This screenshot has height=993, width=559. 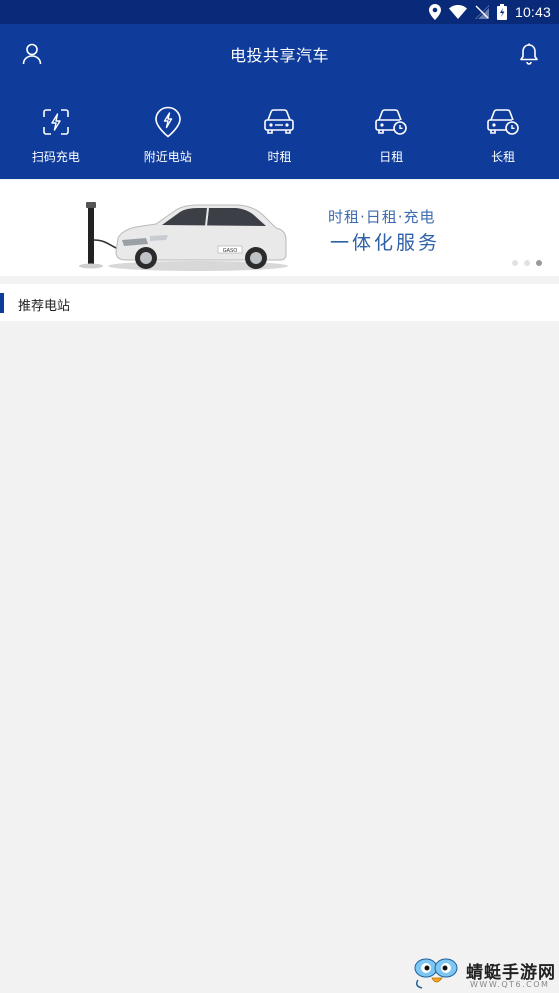 I want to click on bell-icon, so click(x=529, y=54).